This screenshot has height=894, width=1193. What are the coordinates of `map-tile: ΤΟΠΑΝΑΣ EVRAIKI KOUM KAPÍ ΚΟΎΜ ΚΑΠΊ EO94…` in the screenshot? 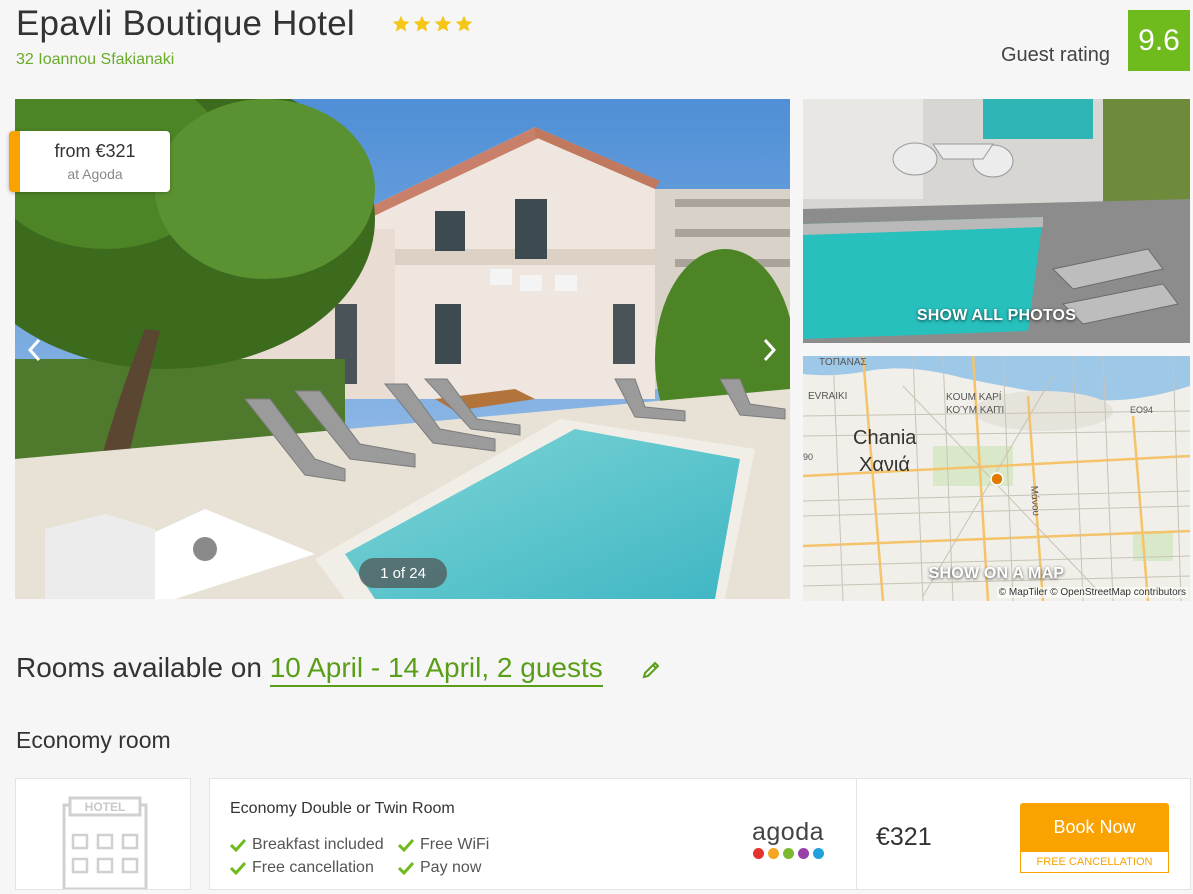 It's located at (996, 478).